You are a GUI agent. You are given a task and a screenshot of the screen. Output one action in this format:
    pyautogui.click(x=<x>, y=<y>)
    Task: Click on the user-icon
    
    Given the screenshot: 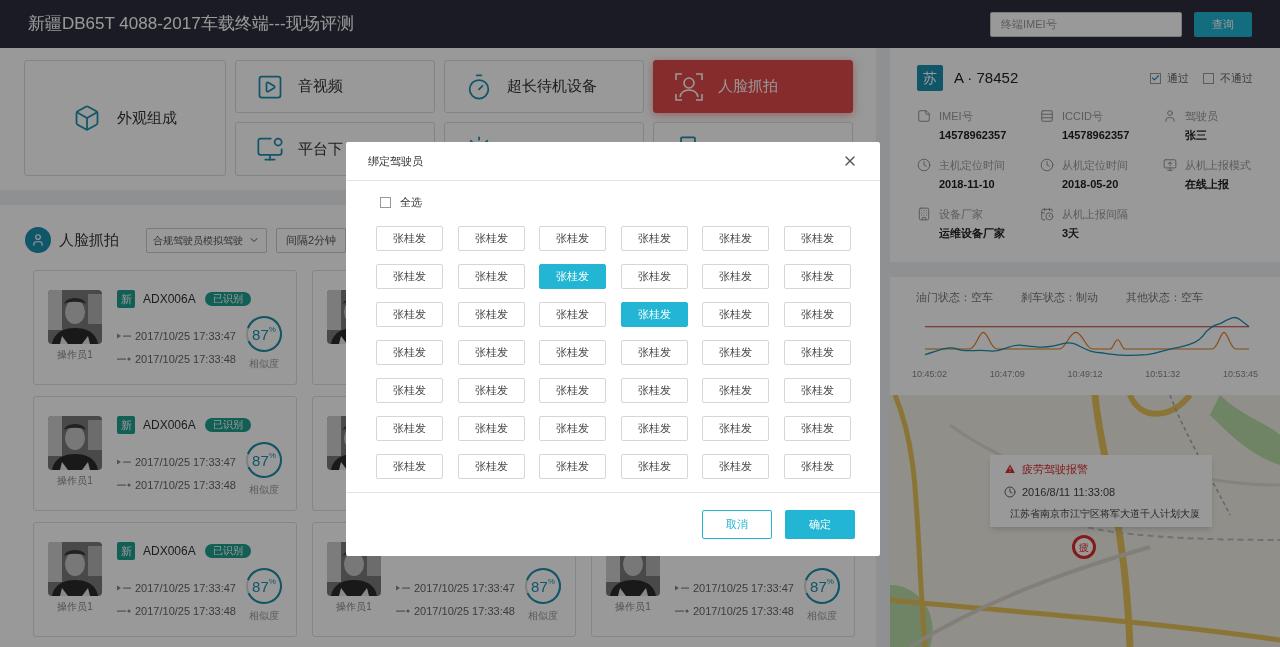 What is the action you would take?
    pyautogui.click(x=1170, y=116)
    